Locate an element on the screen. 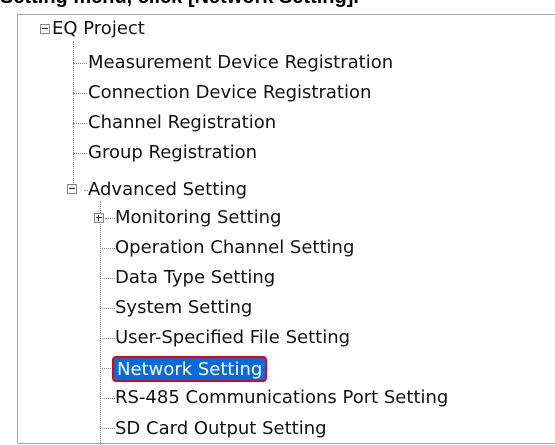  tree-node-network-setting: Network Setting is located at coordinates (190, 369).